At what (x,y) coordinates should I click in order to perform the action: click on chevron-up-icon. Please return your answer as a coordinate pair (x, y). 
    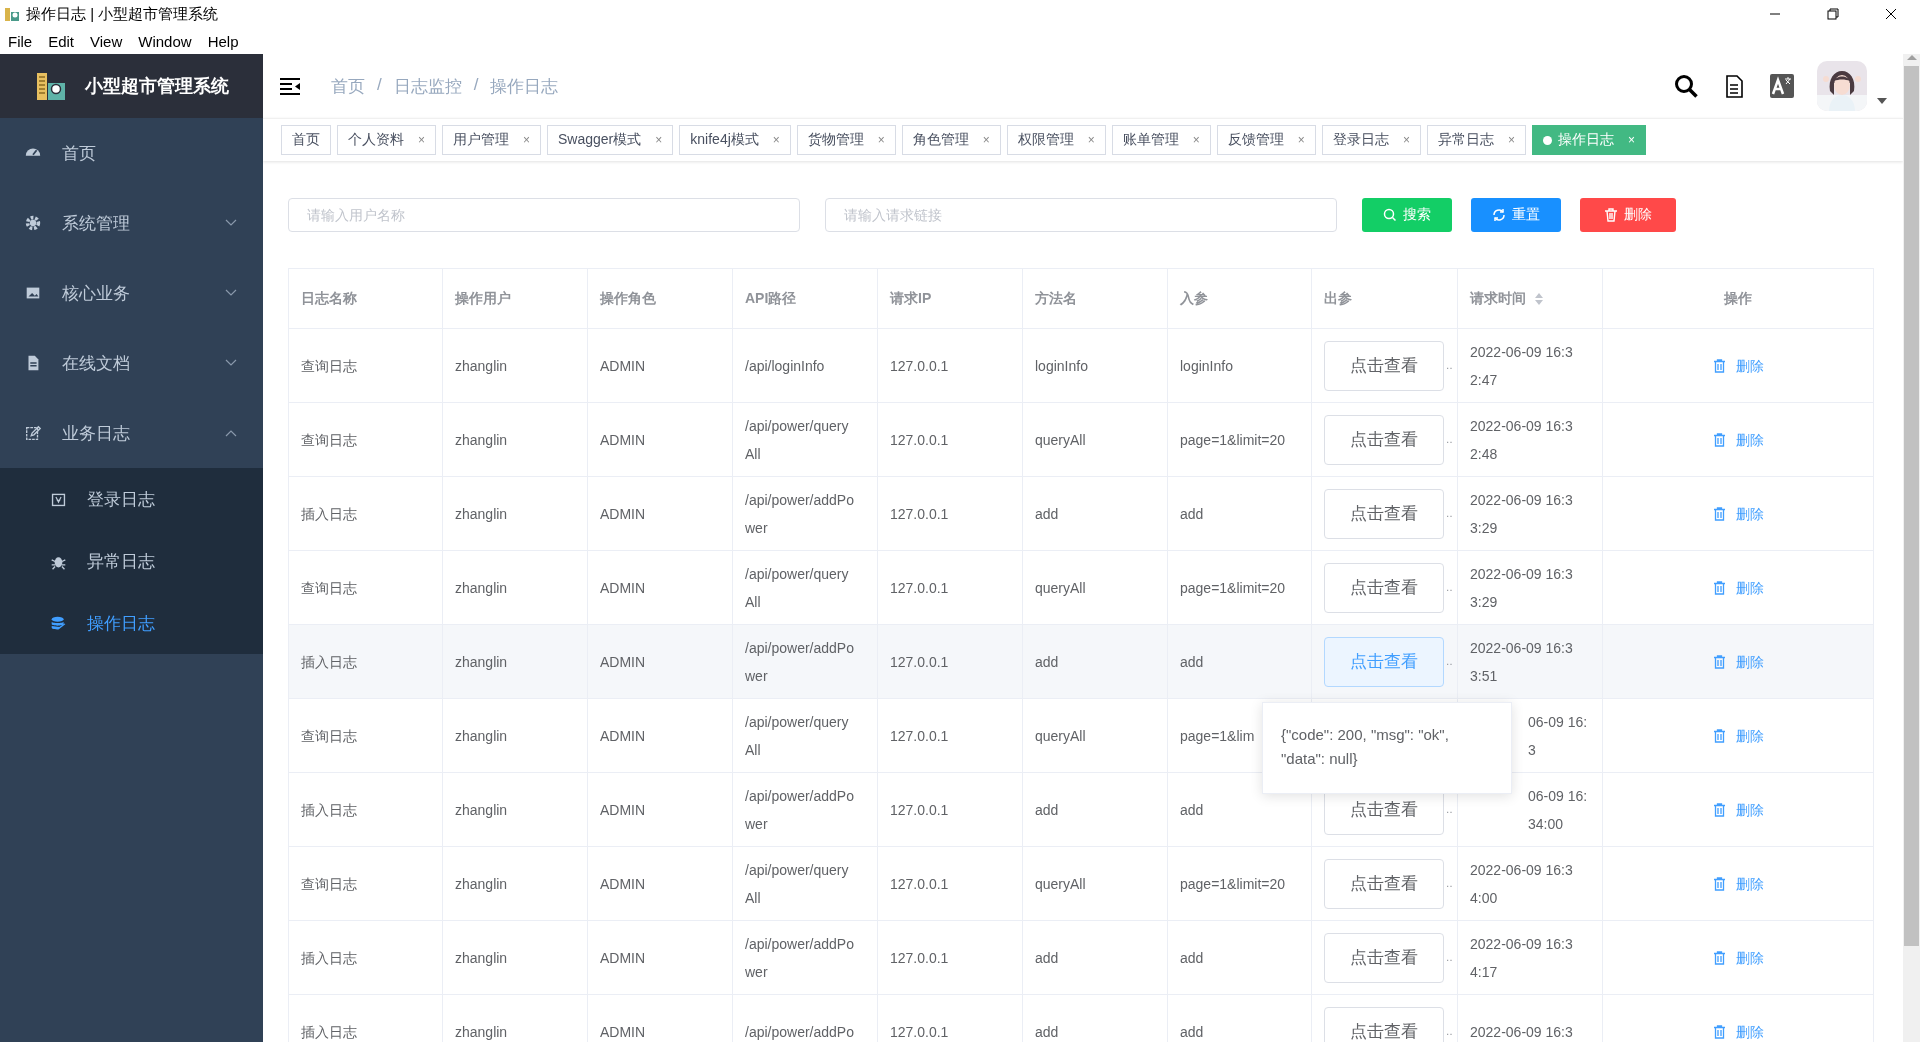
    Looking at the image, I should click on (231, 433).